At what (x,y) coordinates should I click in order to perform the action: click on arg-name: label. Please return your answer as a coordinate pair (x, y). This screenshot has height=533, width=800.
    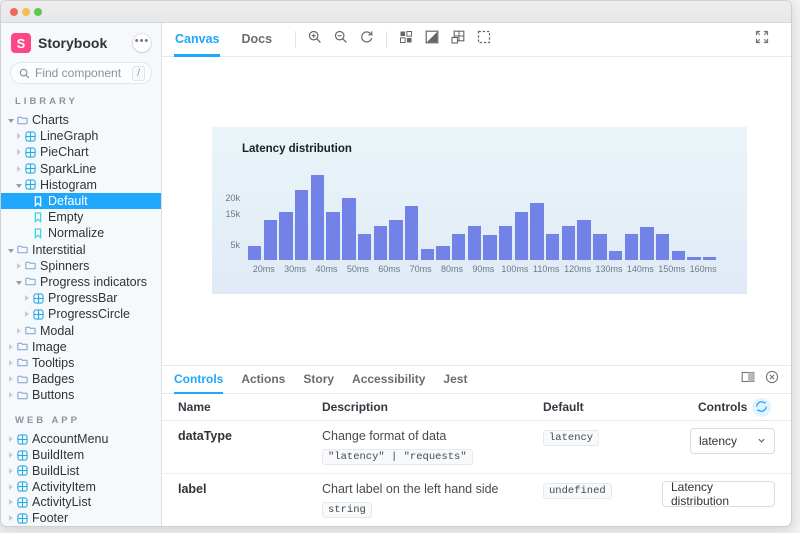
    Looking at the image, I should click on (192, 489).